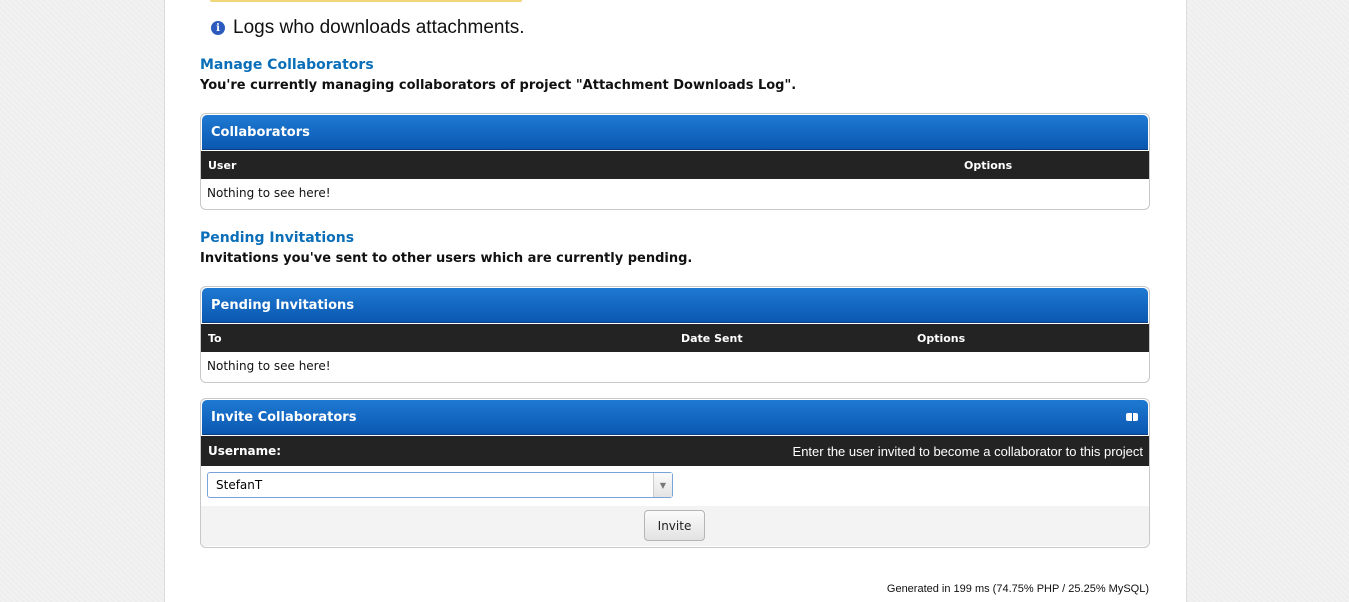  I want to click on username-input-row: StefanT ▼, so click(675, 486).